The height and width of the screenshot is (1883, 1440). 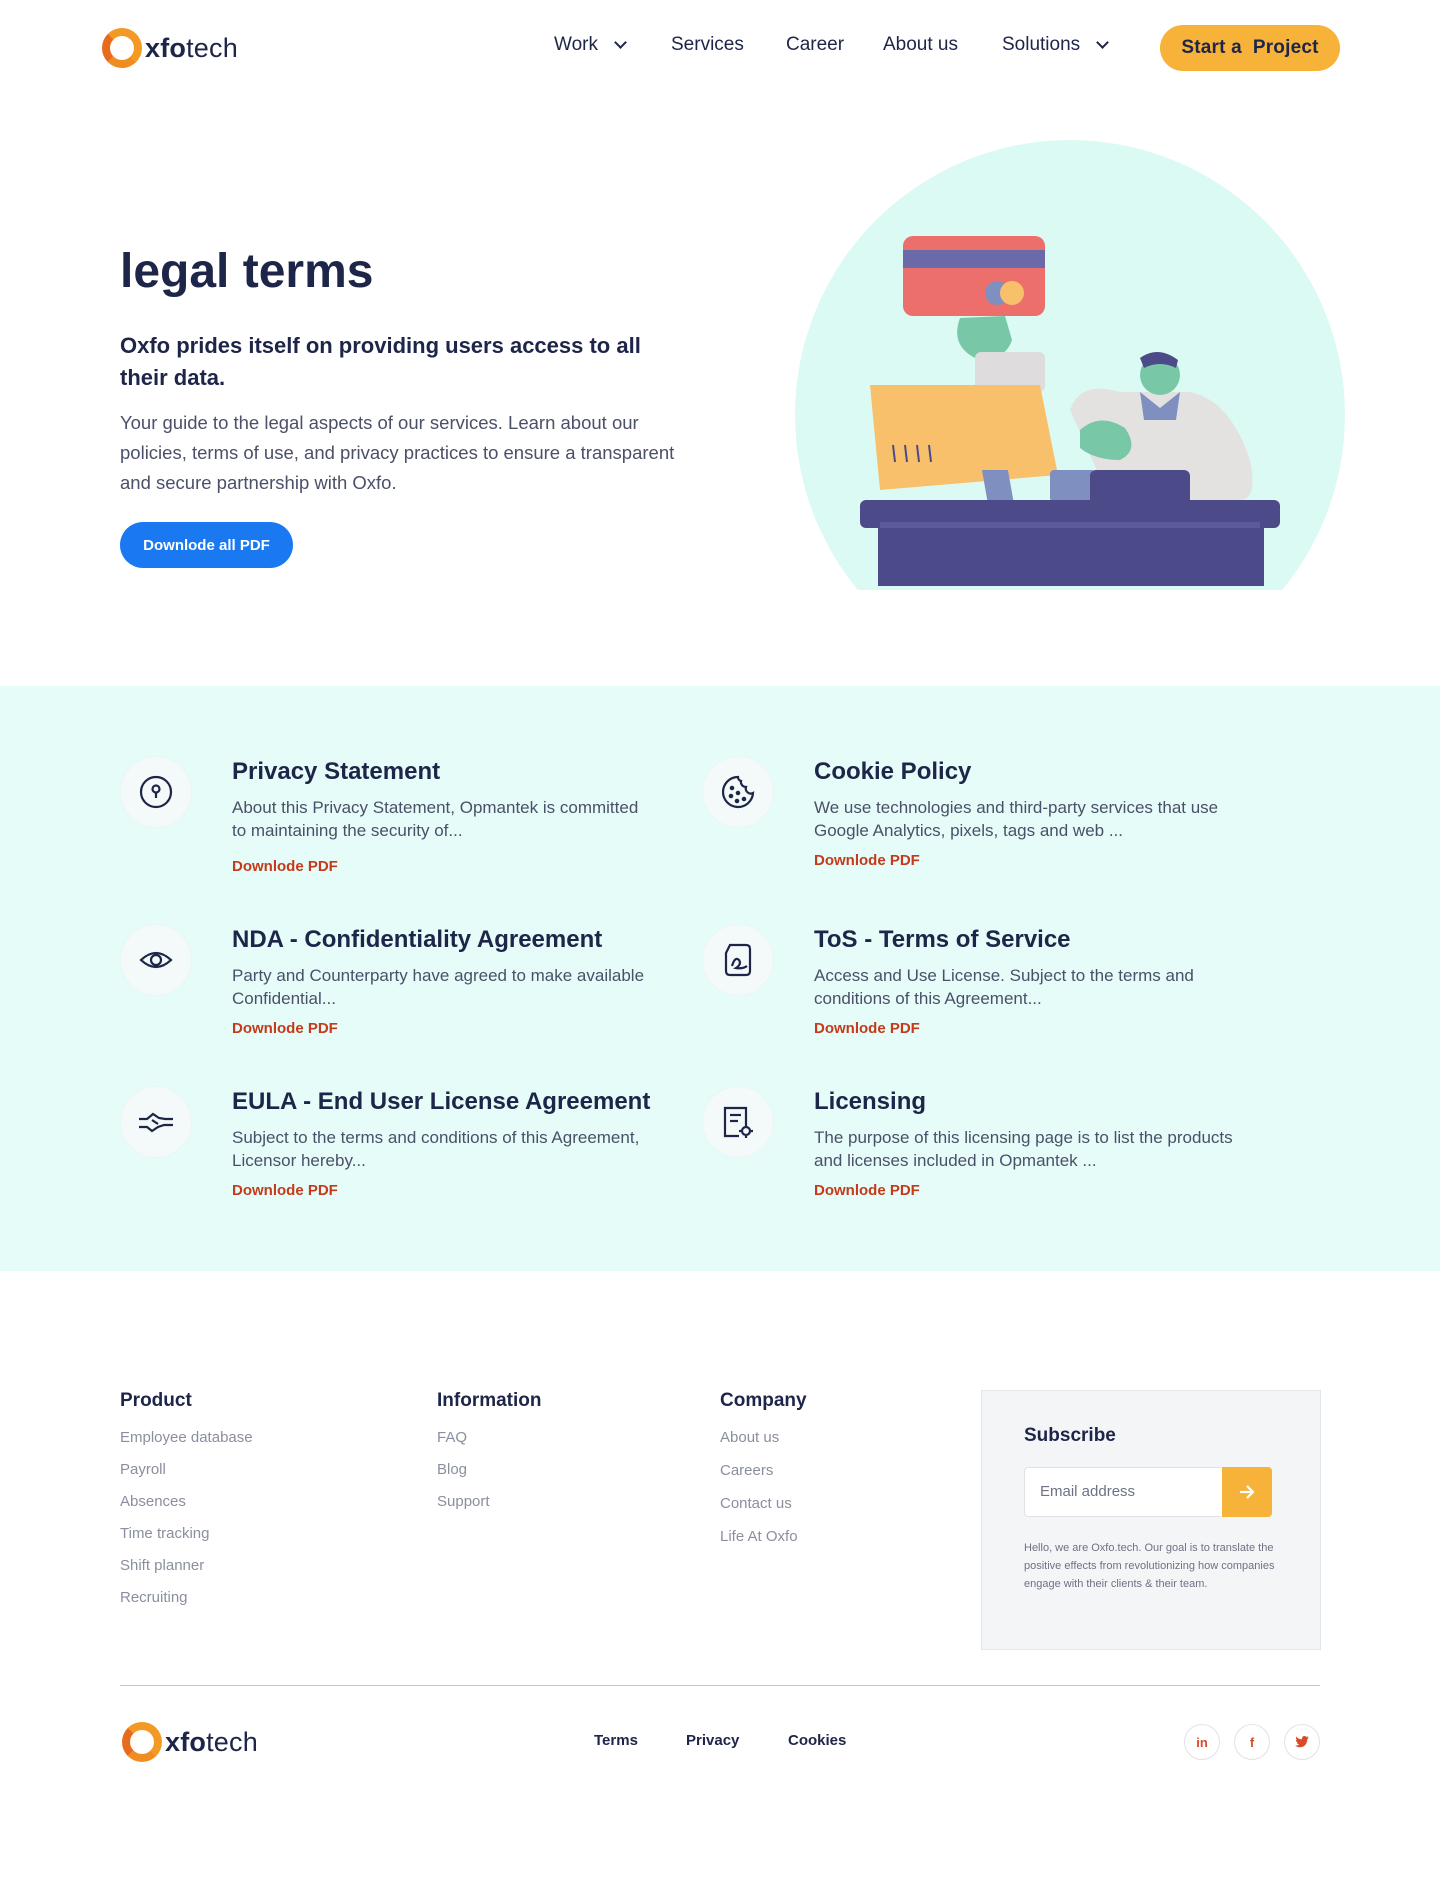 What do you see at coordinates (942, 939) in the screenshot?
I see `doc-title: ToS - Terms of Service` at bounding box center [942, 939].